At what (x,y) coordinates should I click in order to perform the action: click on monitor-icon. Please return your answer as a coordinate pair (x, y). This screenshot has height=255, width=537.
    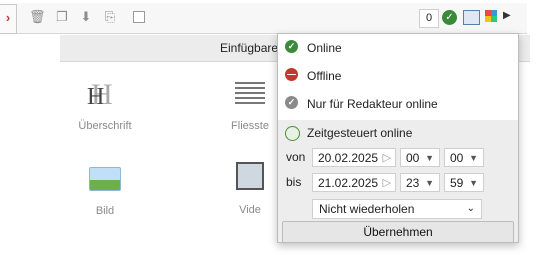
    Looking at the image, I should click on (471, 17).